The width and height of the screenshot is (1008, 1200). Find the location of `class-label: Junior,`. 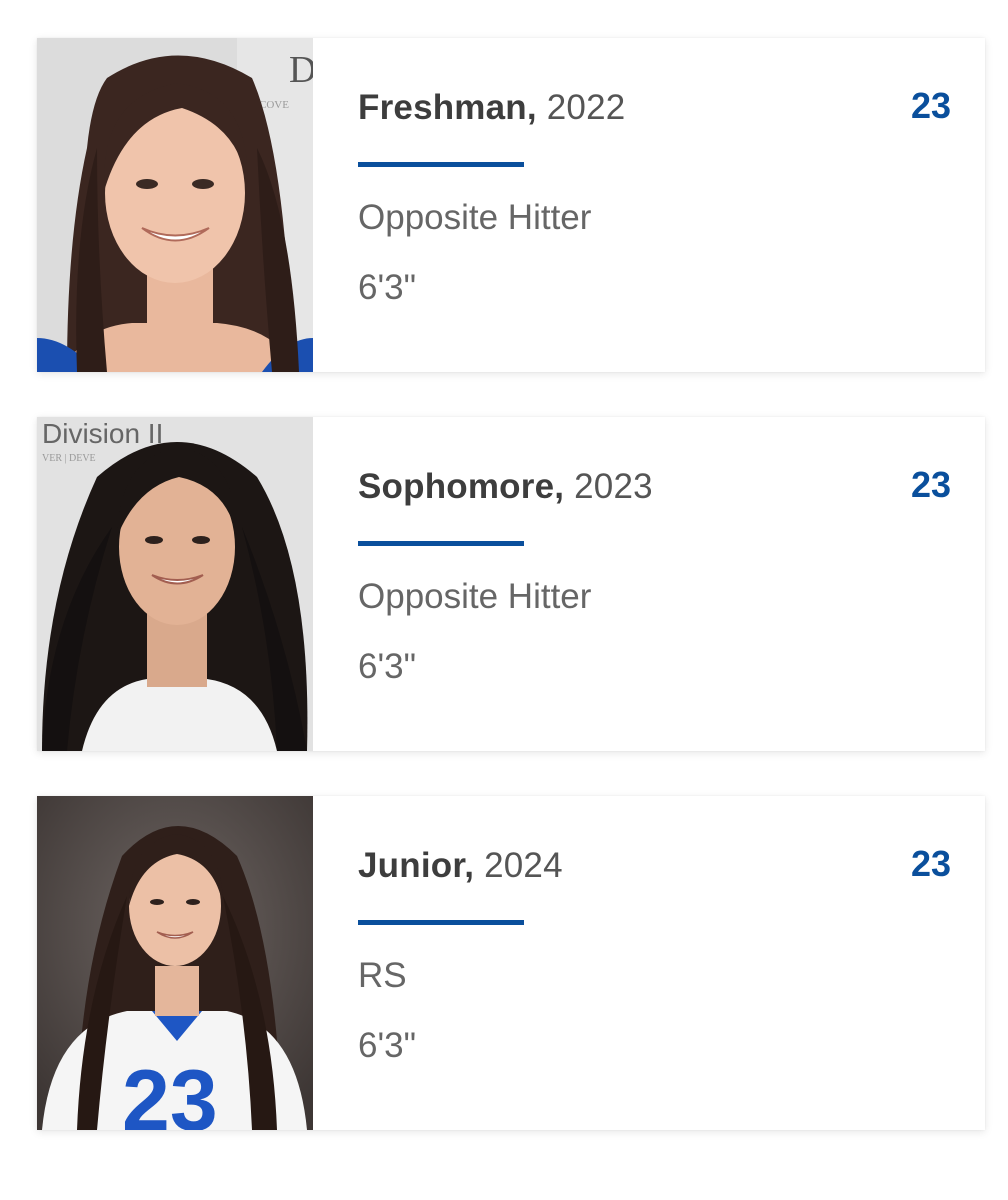

class-label: Junior, is located at coordinates (416, 865).